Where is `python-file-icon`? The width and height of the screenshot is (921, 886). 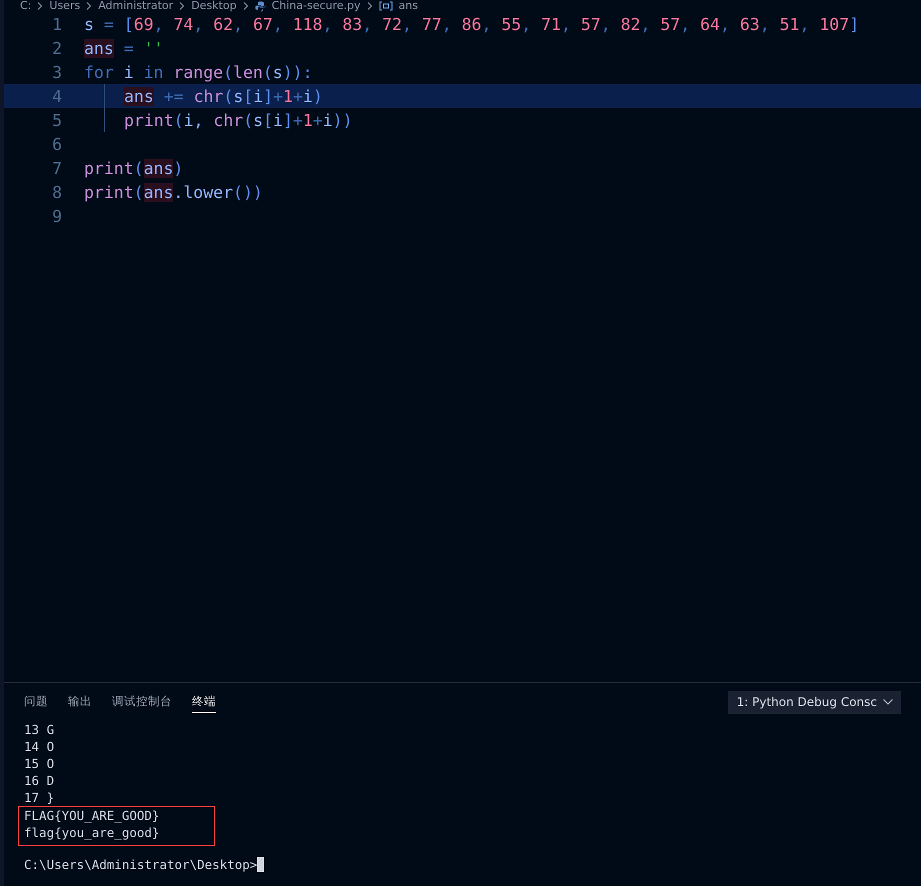
python-file-icon is located at coordinates (260, 6).